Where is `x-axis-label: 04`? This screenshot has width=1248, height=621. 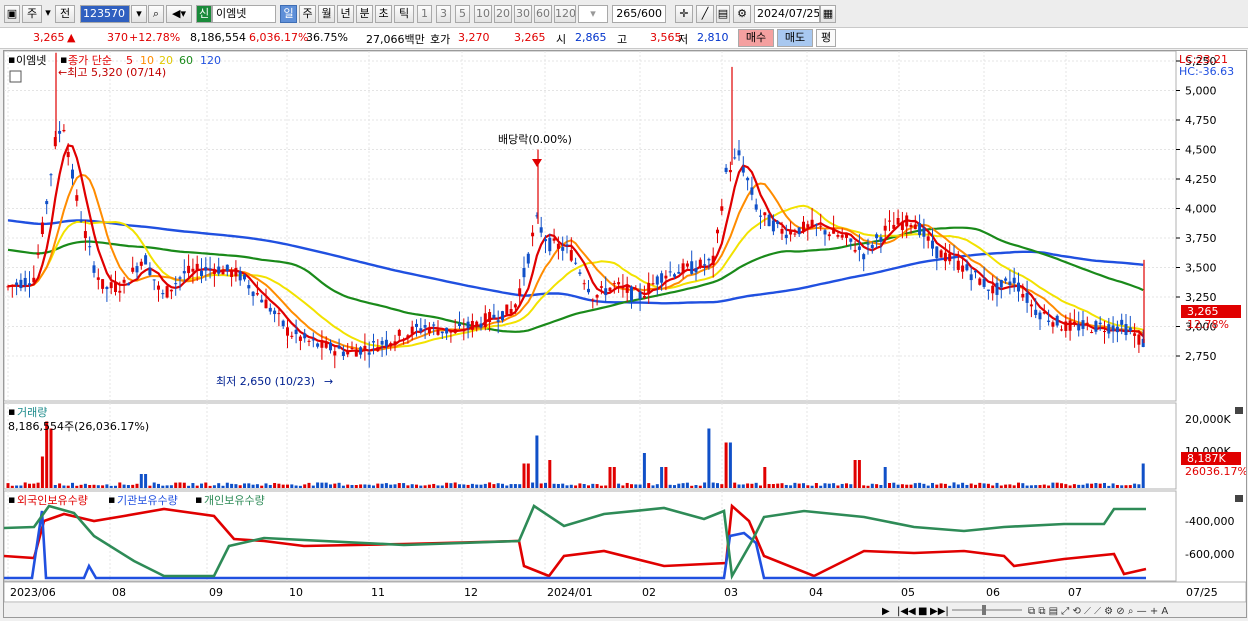
x-axis-label: 04 is located at coordinates (816, 592).